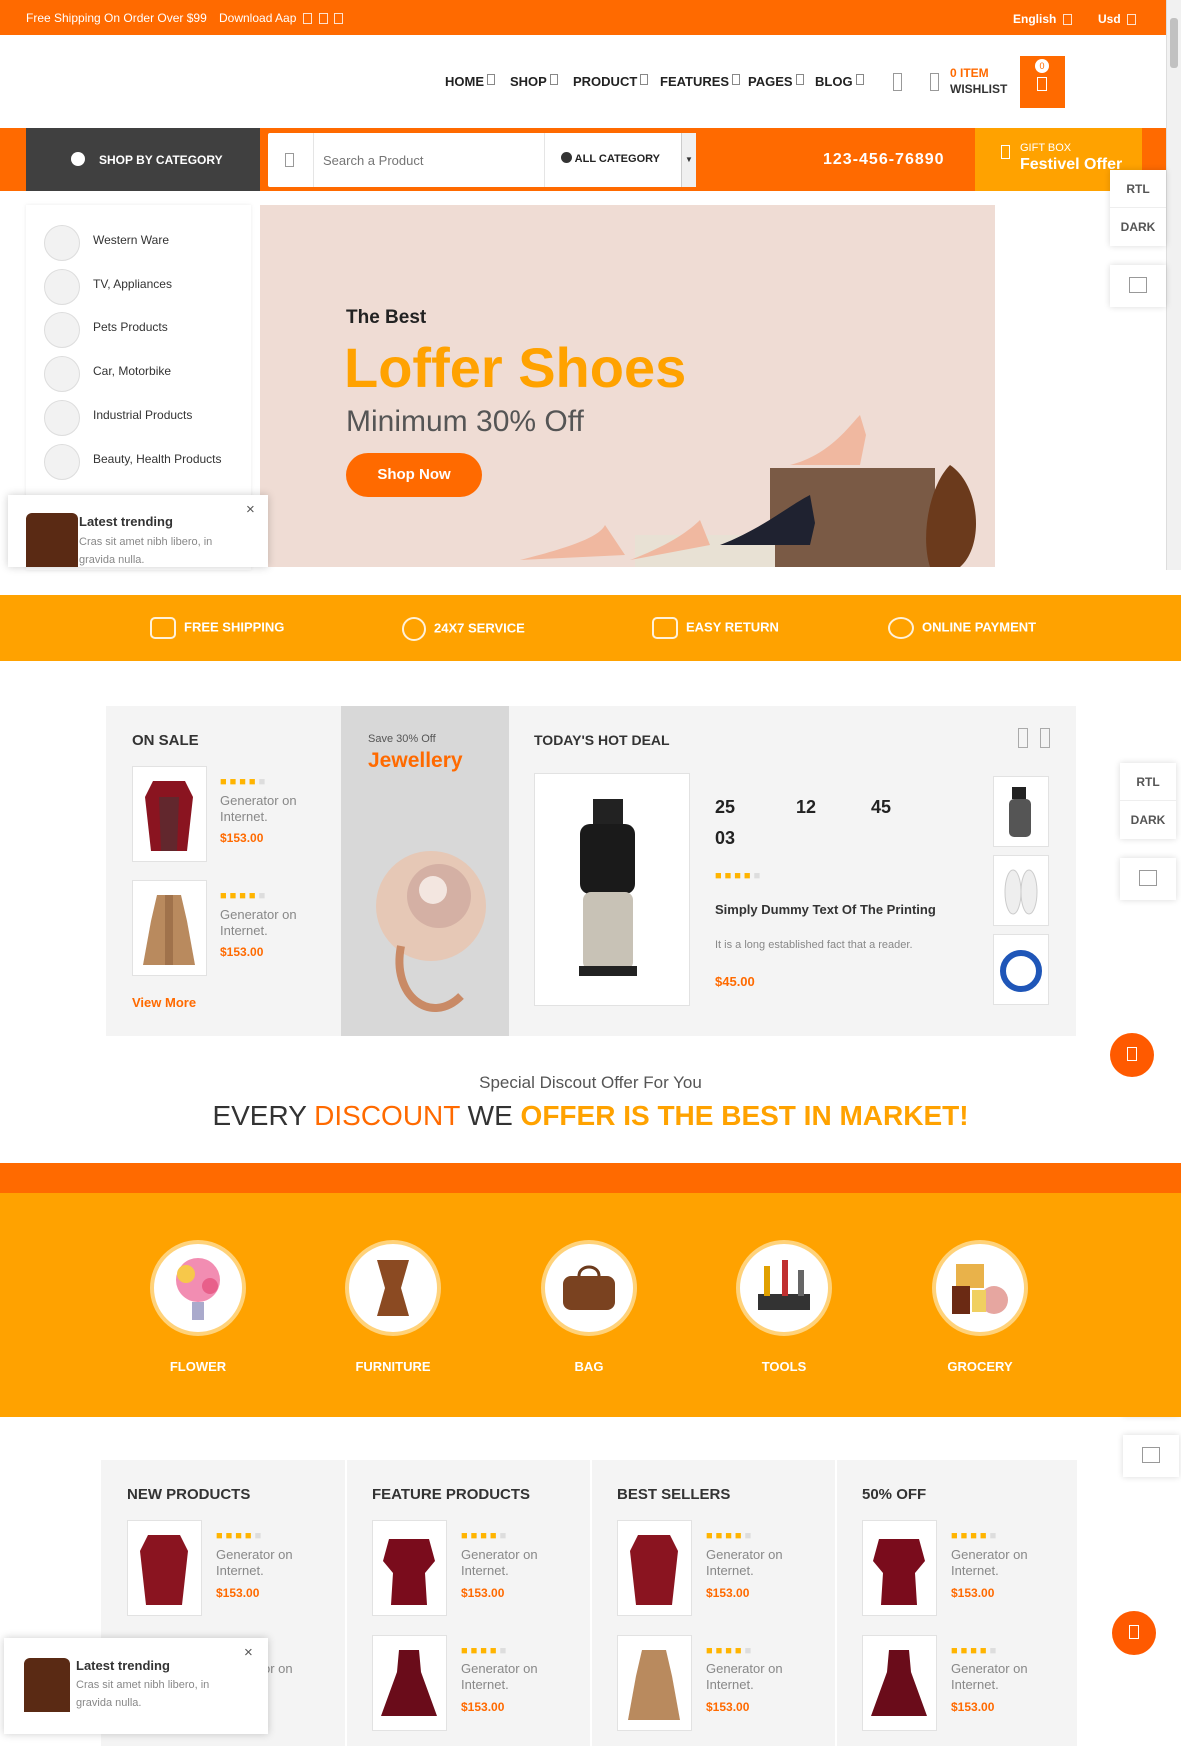 The width and height of the screenshot is (1181, 1746). What do you see at coordinates (901, 628) in the screenshot?
I see `headset-icon` at bounding box center [901, 628].